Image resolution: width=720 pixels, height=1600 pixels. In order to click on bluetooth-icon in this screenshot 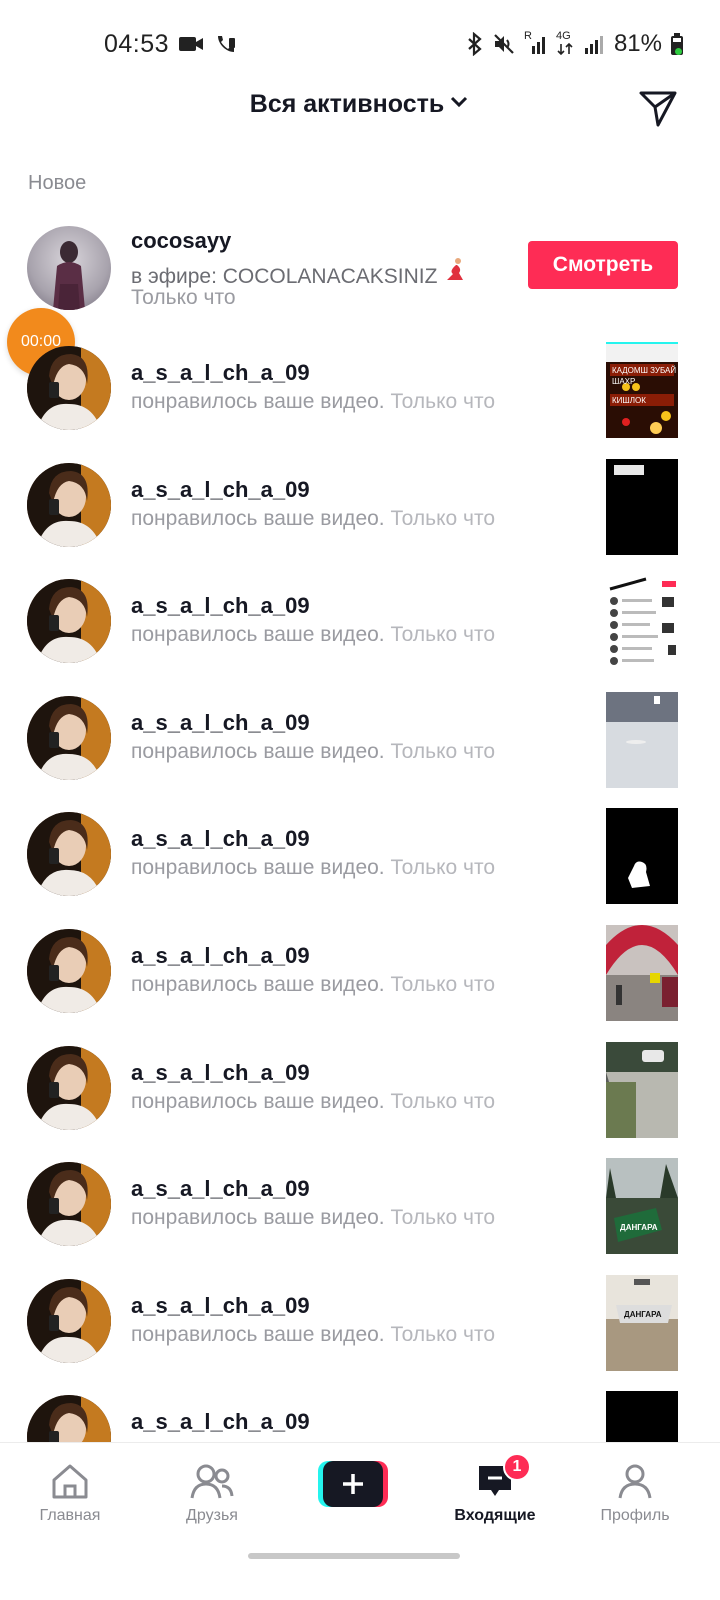, I will do `click(475, 44)`.